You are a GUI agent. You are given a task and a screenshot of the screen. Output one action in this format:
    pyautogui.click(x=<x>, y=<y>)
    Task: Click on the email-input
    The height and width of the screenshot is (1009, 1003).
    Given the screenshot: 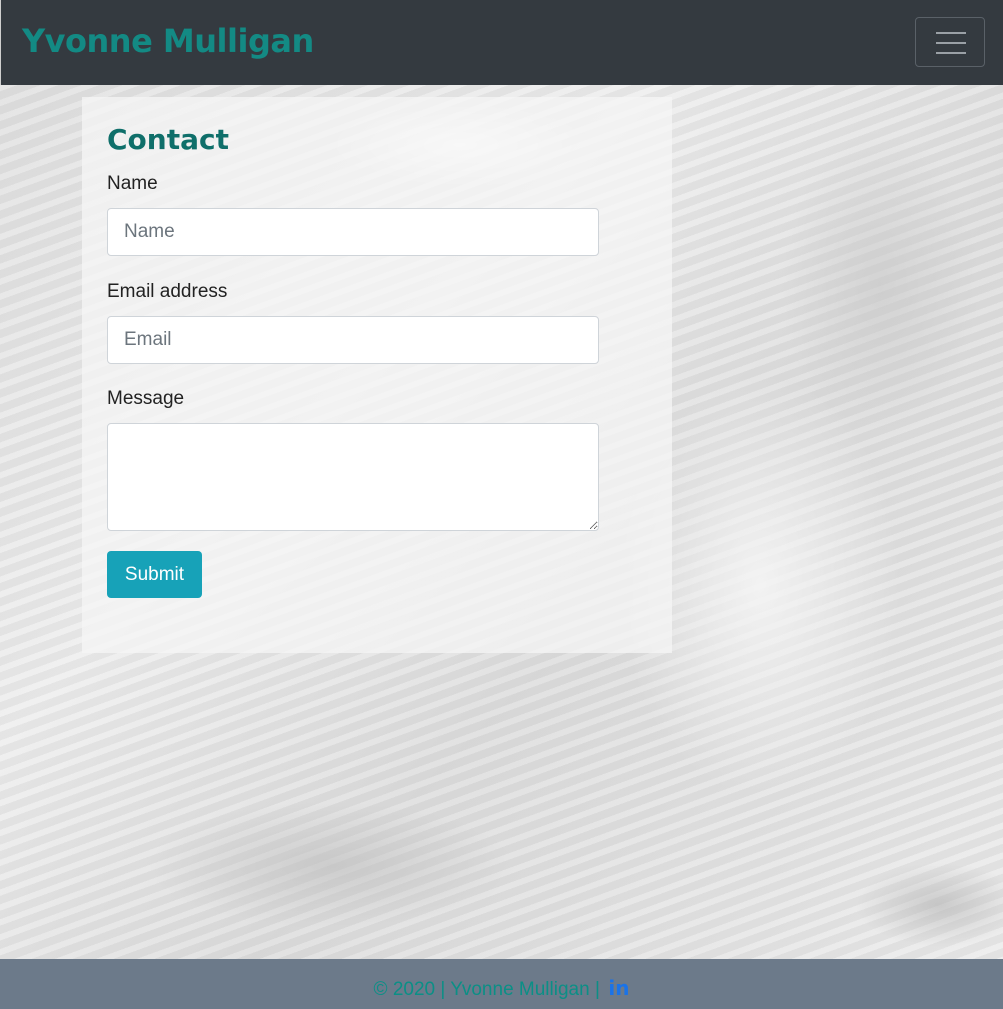 What is the action you would take?
    pyautogui.click(x=353, y=340)
    